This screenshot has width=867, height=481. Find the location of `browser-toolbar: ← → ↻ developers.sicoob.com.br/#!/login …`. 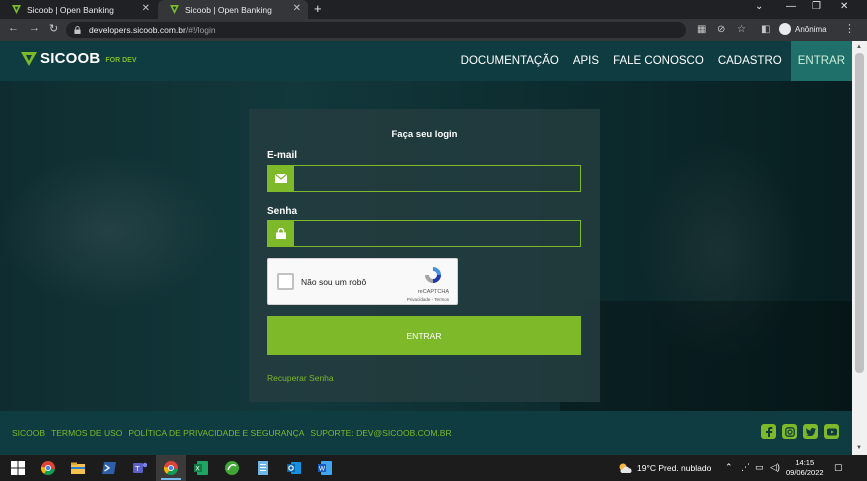

browser-toolbar: ← → ↻ developers.sicoob.com.br/#!/login … is located at coordinates (433, 30).